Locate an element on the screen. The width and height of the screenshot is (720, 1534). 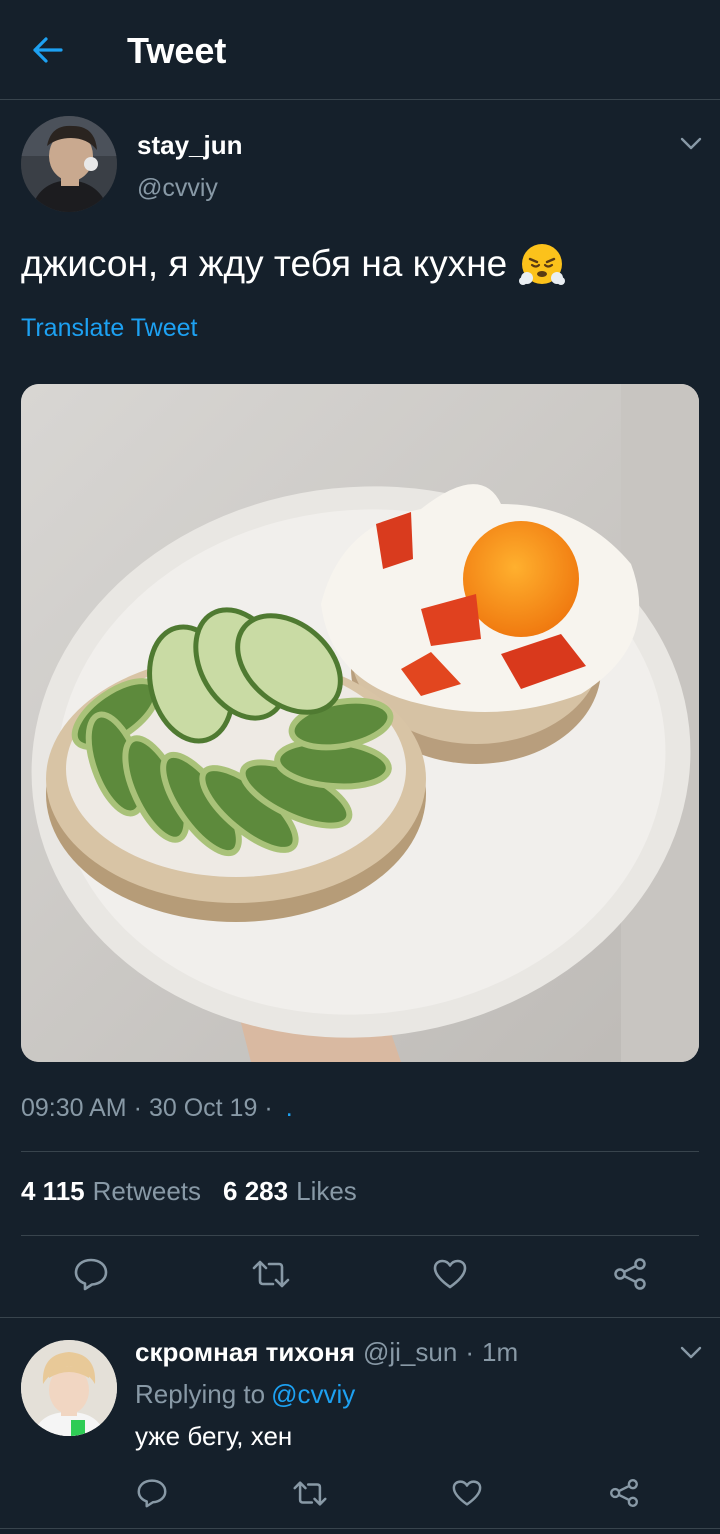
face-with-steam-from-nose-icon is located at coordinates (542, 264).